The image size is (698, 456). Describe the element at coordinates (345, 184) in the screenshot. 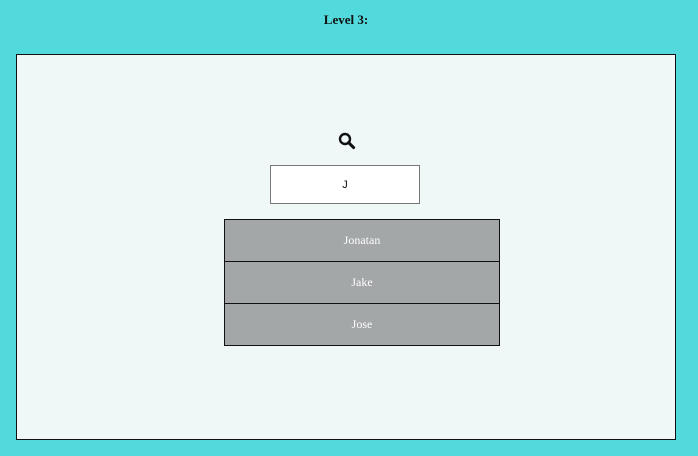

I see `search-input` at that location.